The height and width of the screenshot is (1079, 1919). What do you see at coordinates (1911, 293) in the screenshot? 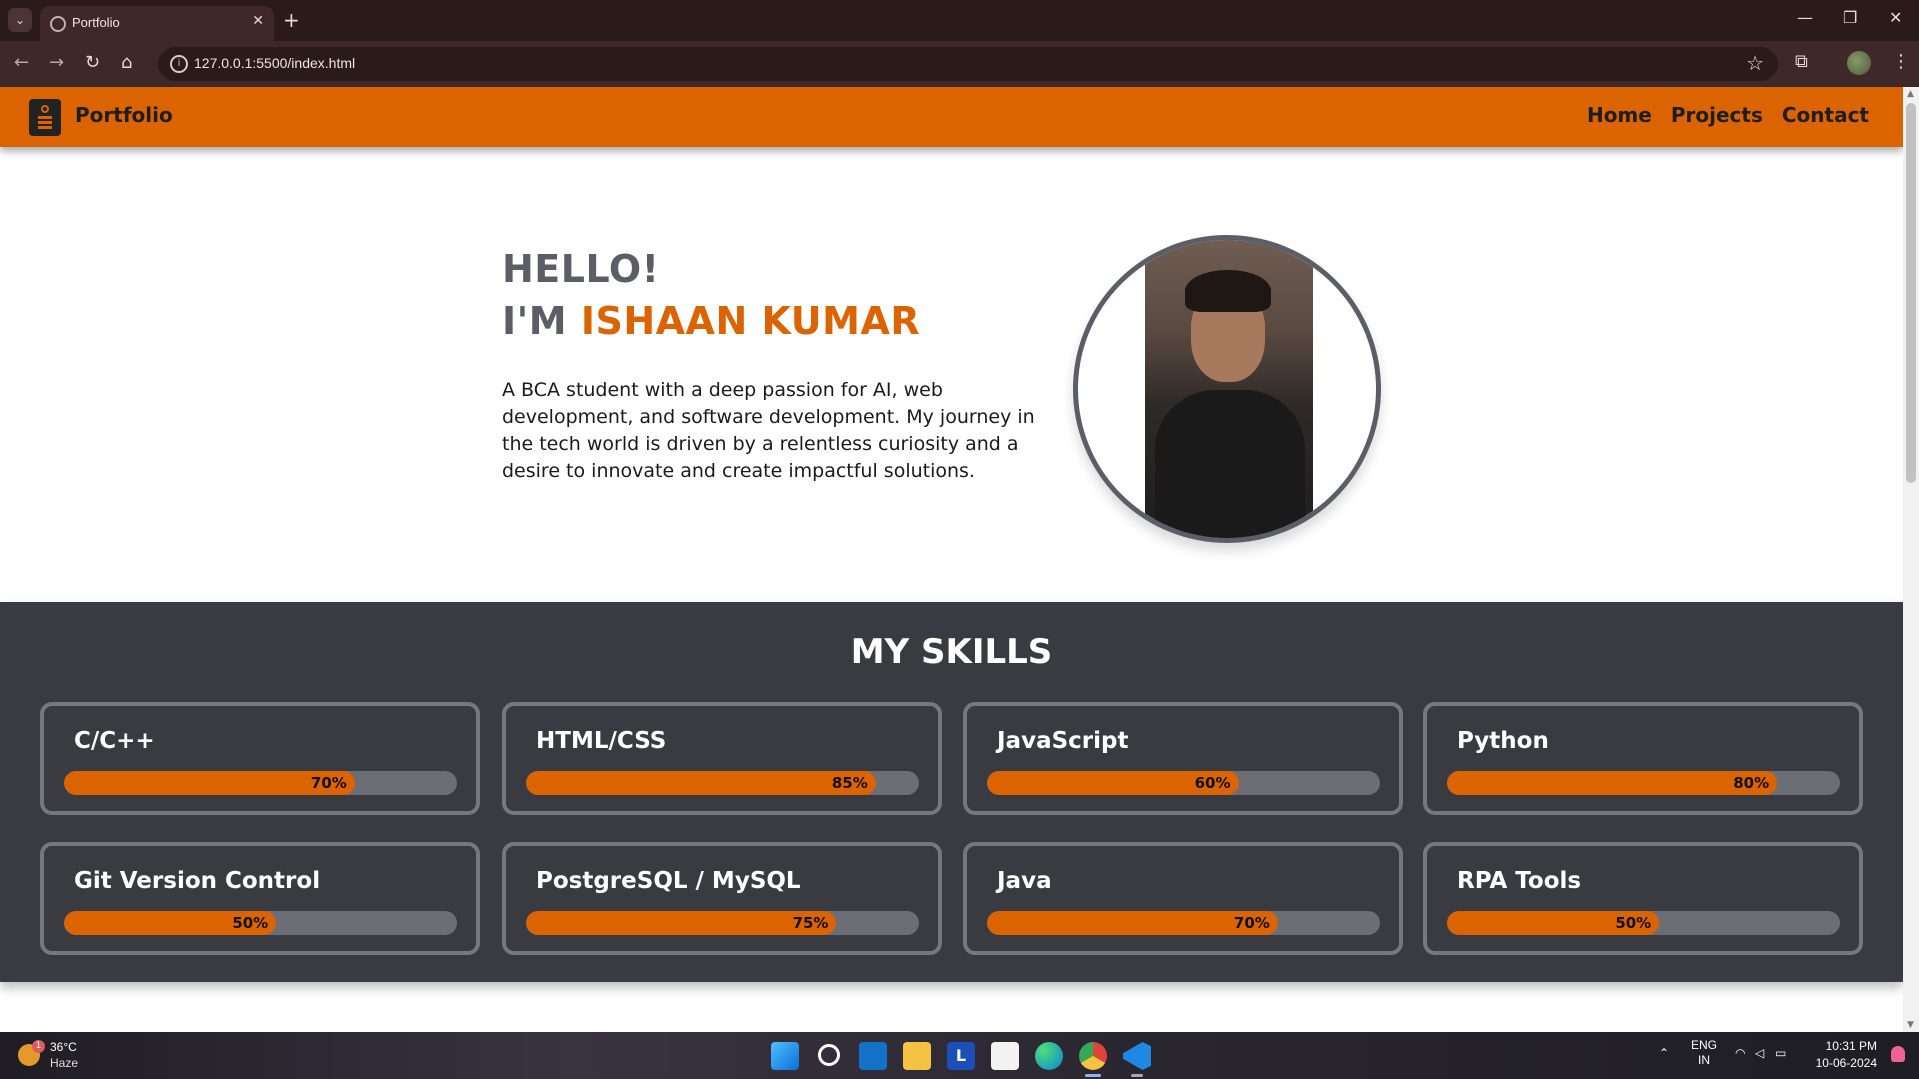
I see `scrollbar-thumb` at bounding box center [1911, 293].